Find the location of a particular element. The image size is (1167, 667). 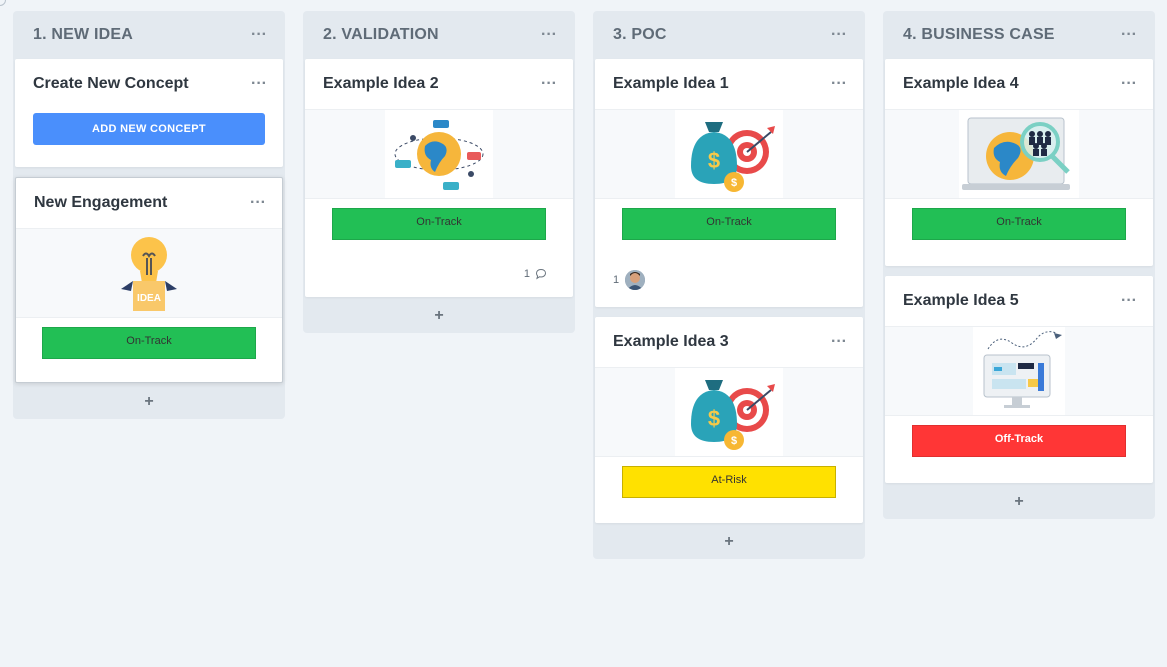

create-concept-card: Create New Concept ··· ADD NEW CONCEPT is located at coordinates (149, 113).